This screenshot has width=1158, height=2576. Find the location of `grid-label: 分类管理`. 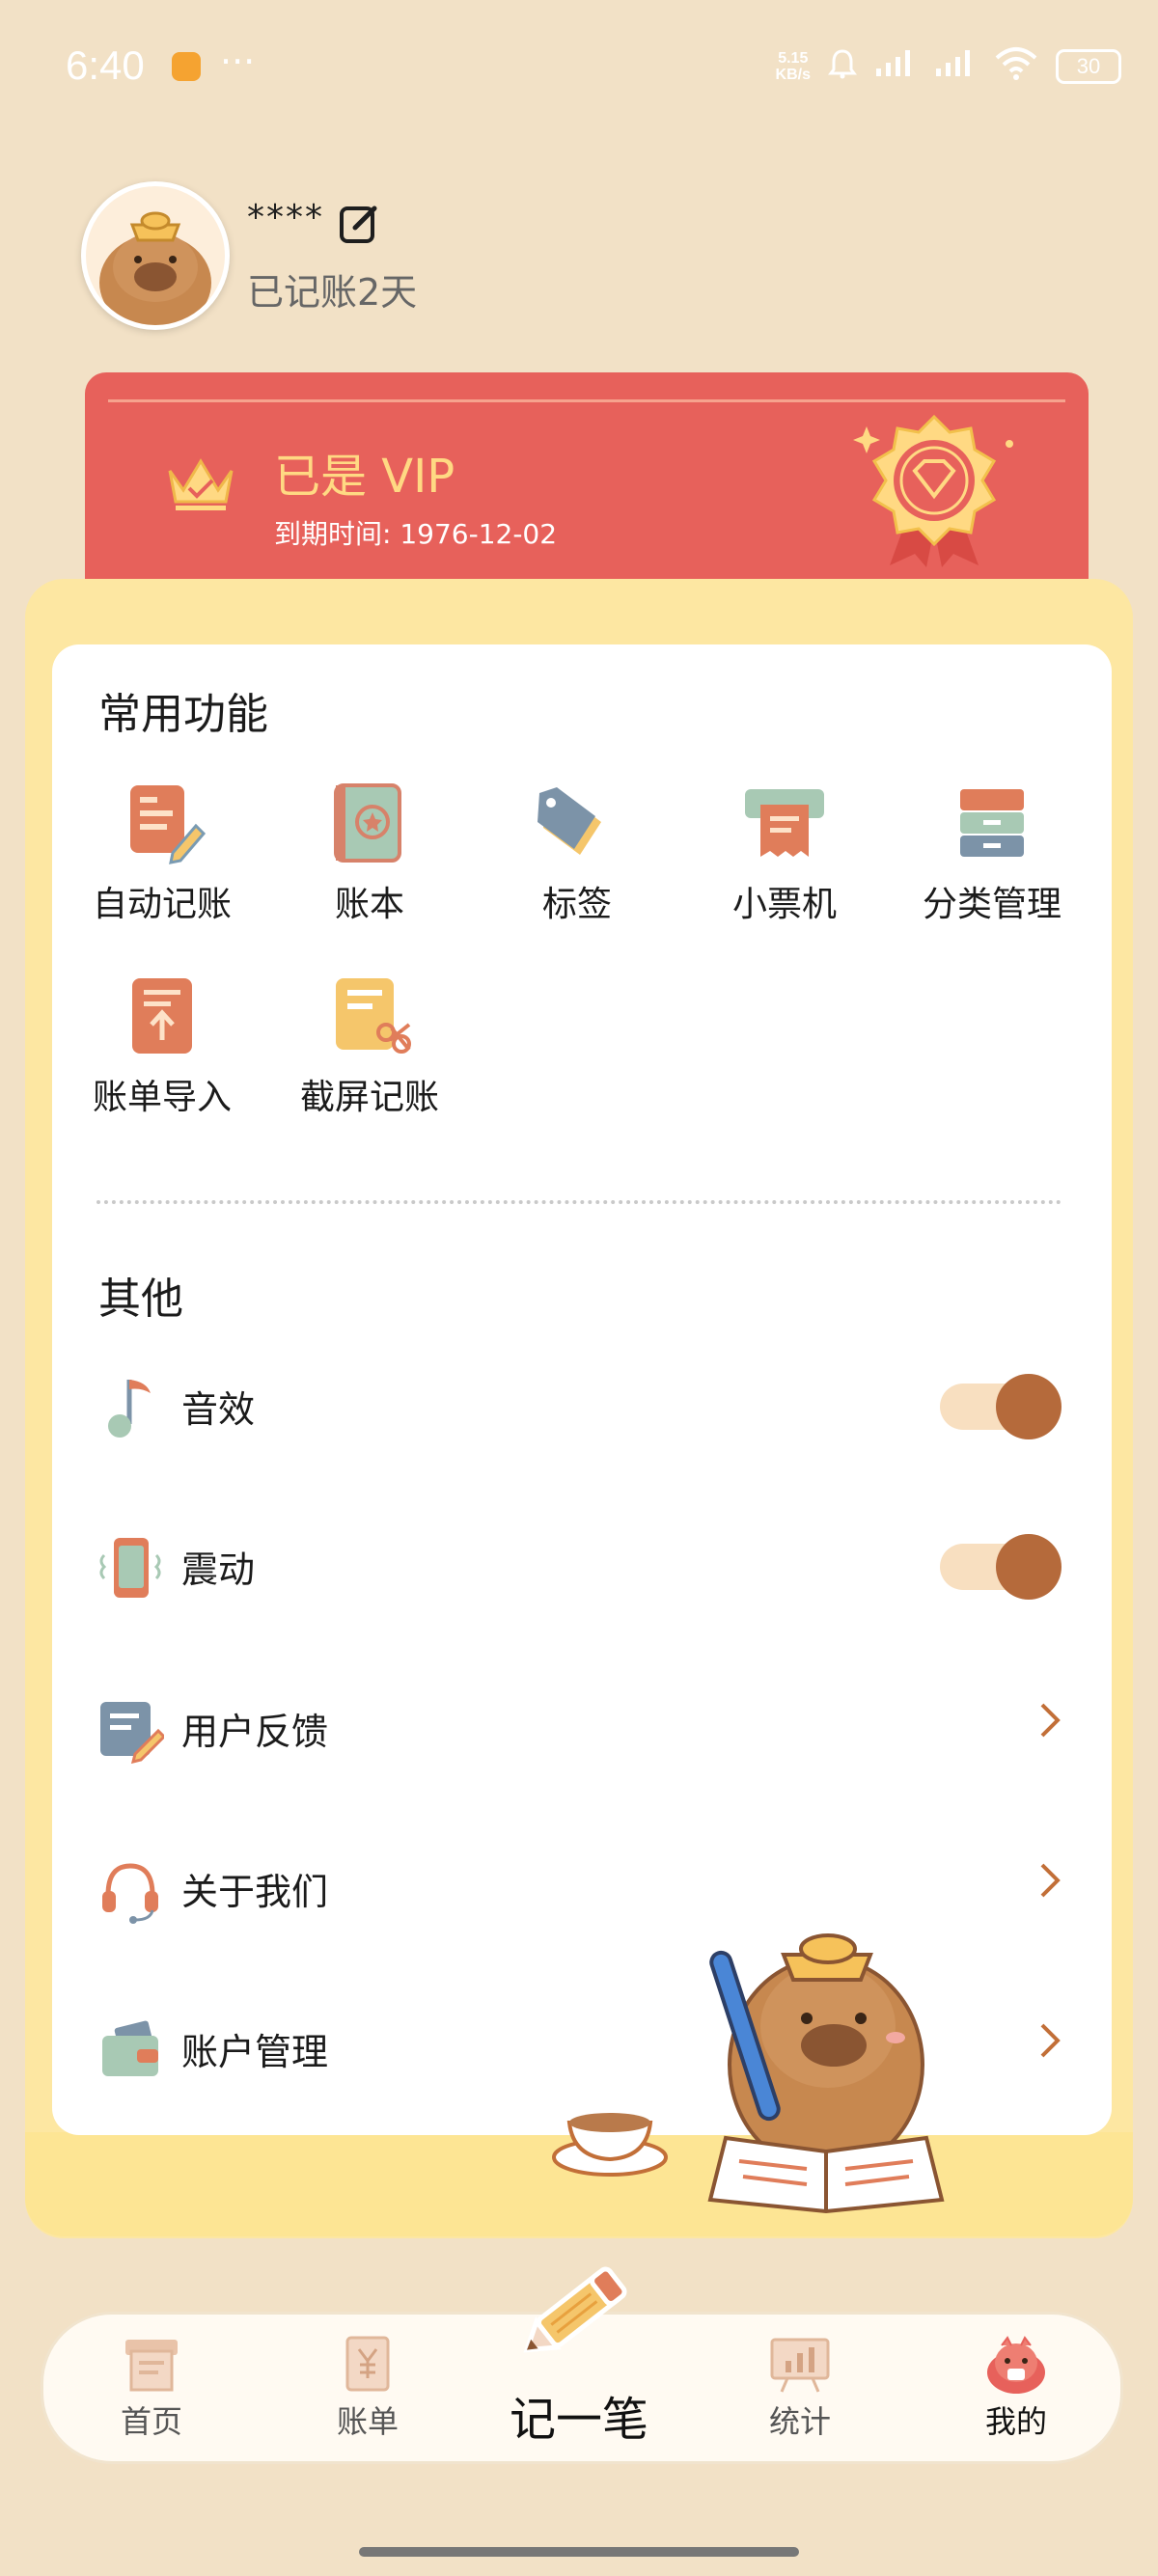

grid-label: 分类管理 is located at coordinates (992, 905).